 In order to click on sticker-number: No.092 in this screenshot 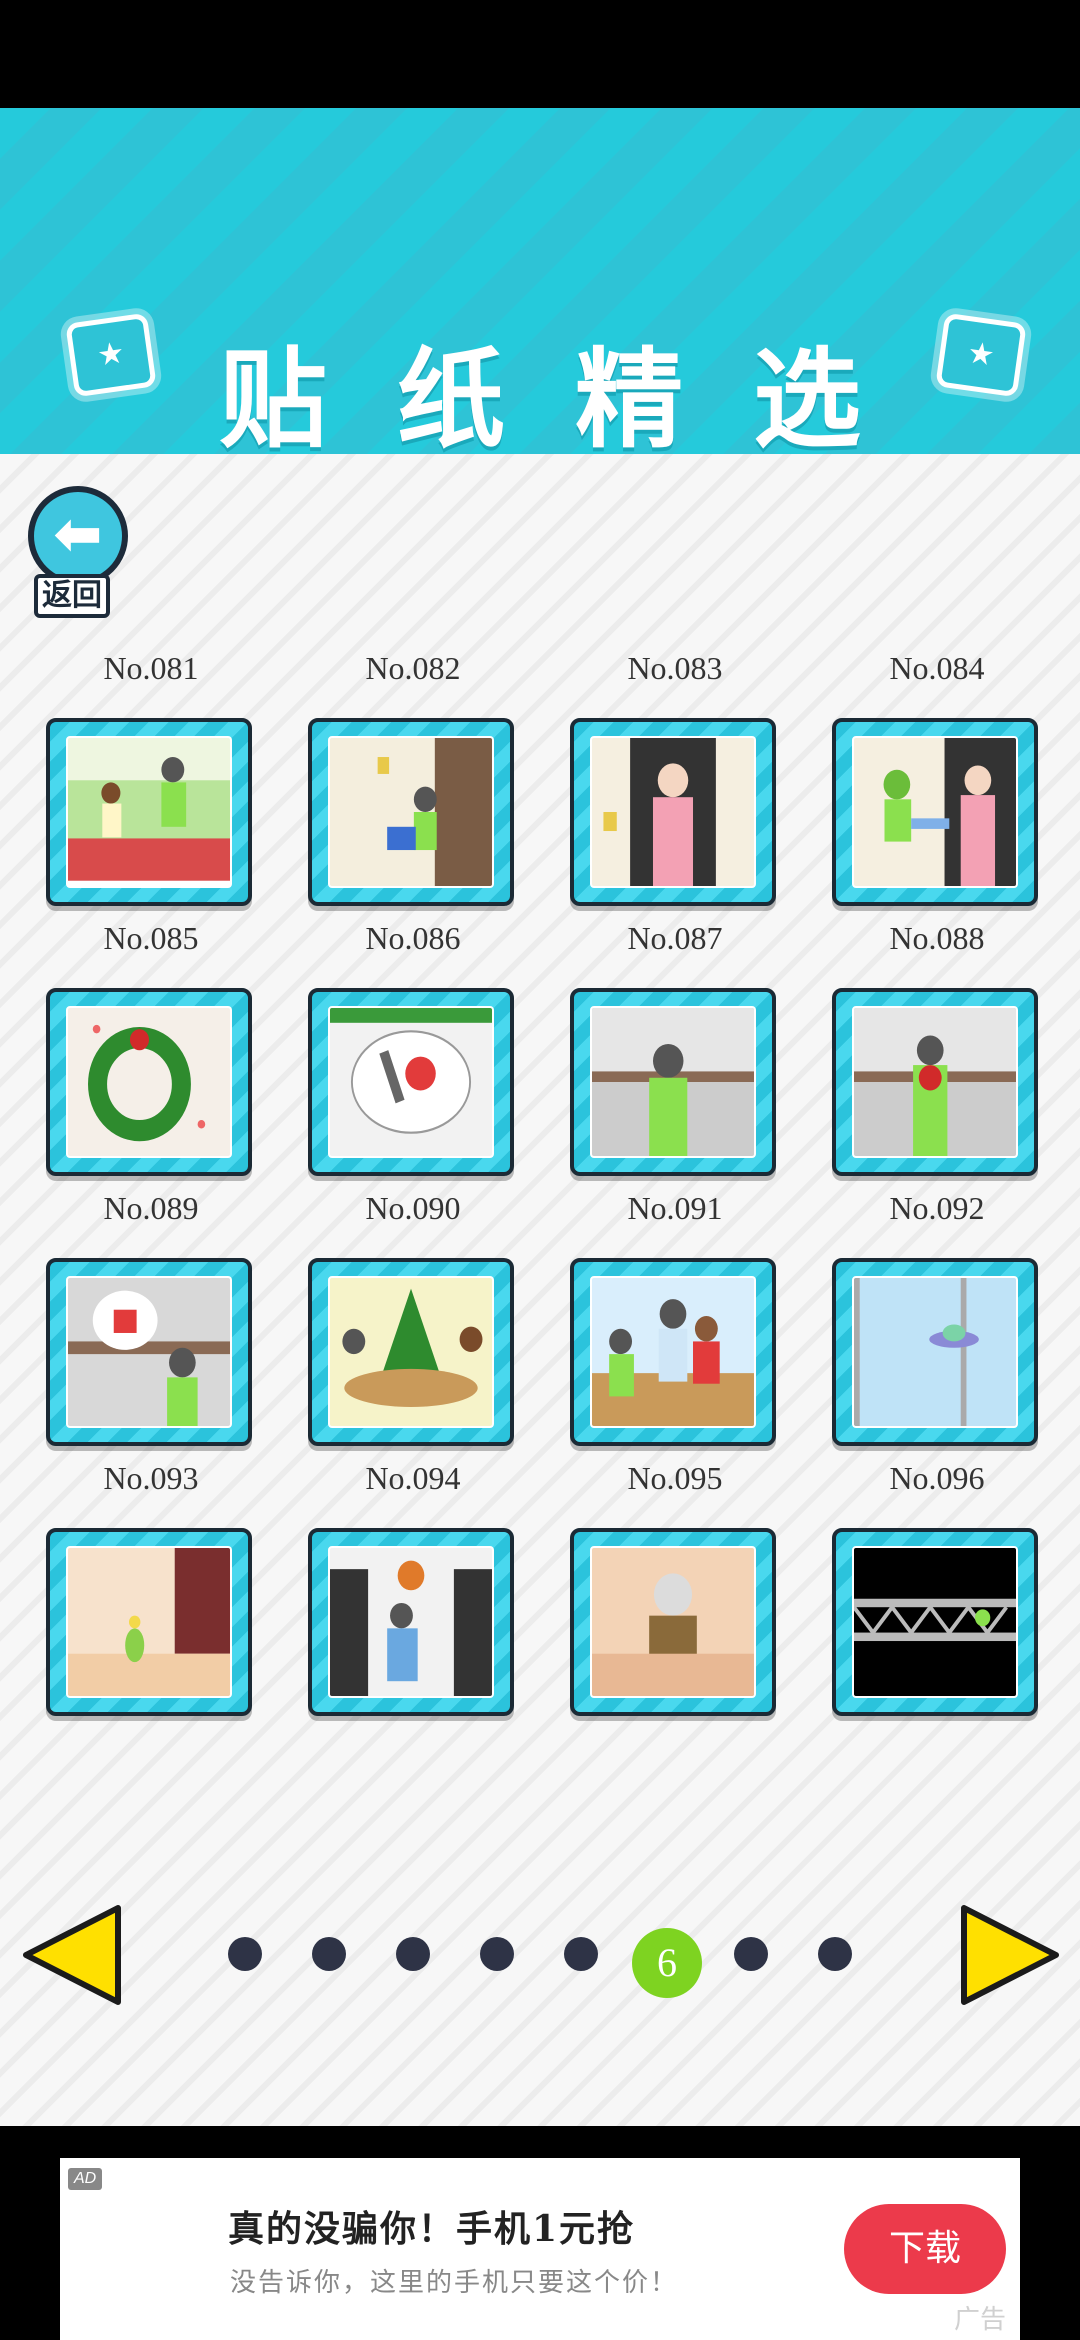, I will do `click(937, 1208)`.